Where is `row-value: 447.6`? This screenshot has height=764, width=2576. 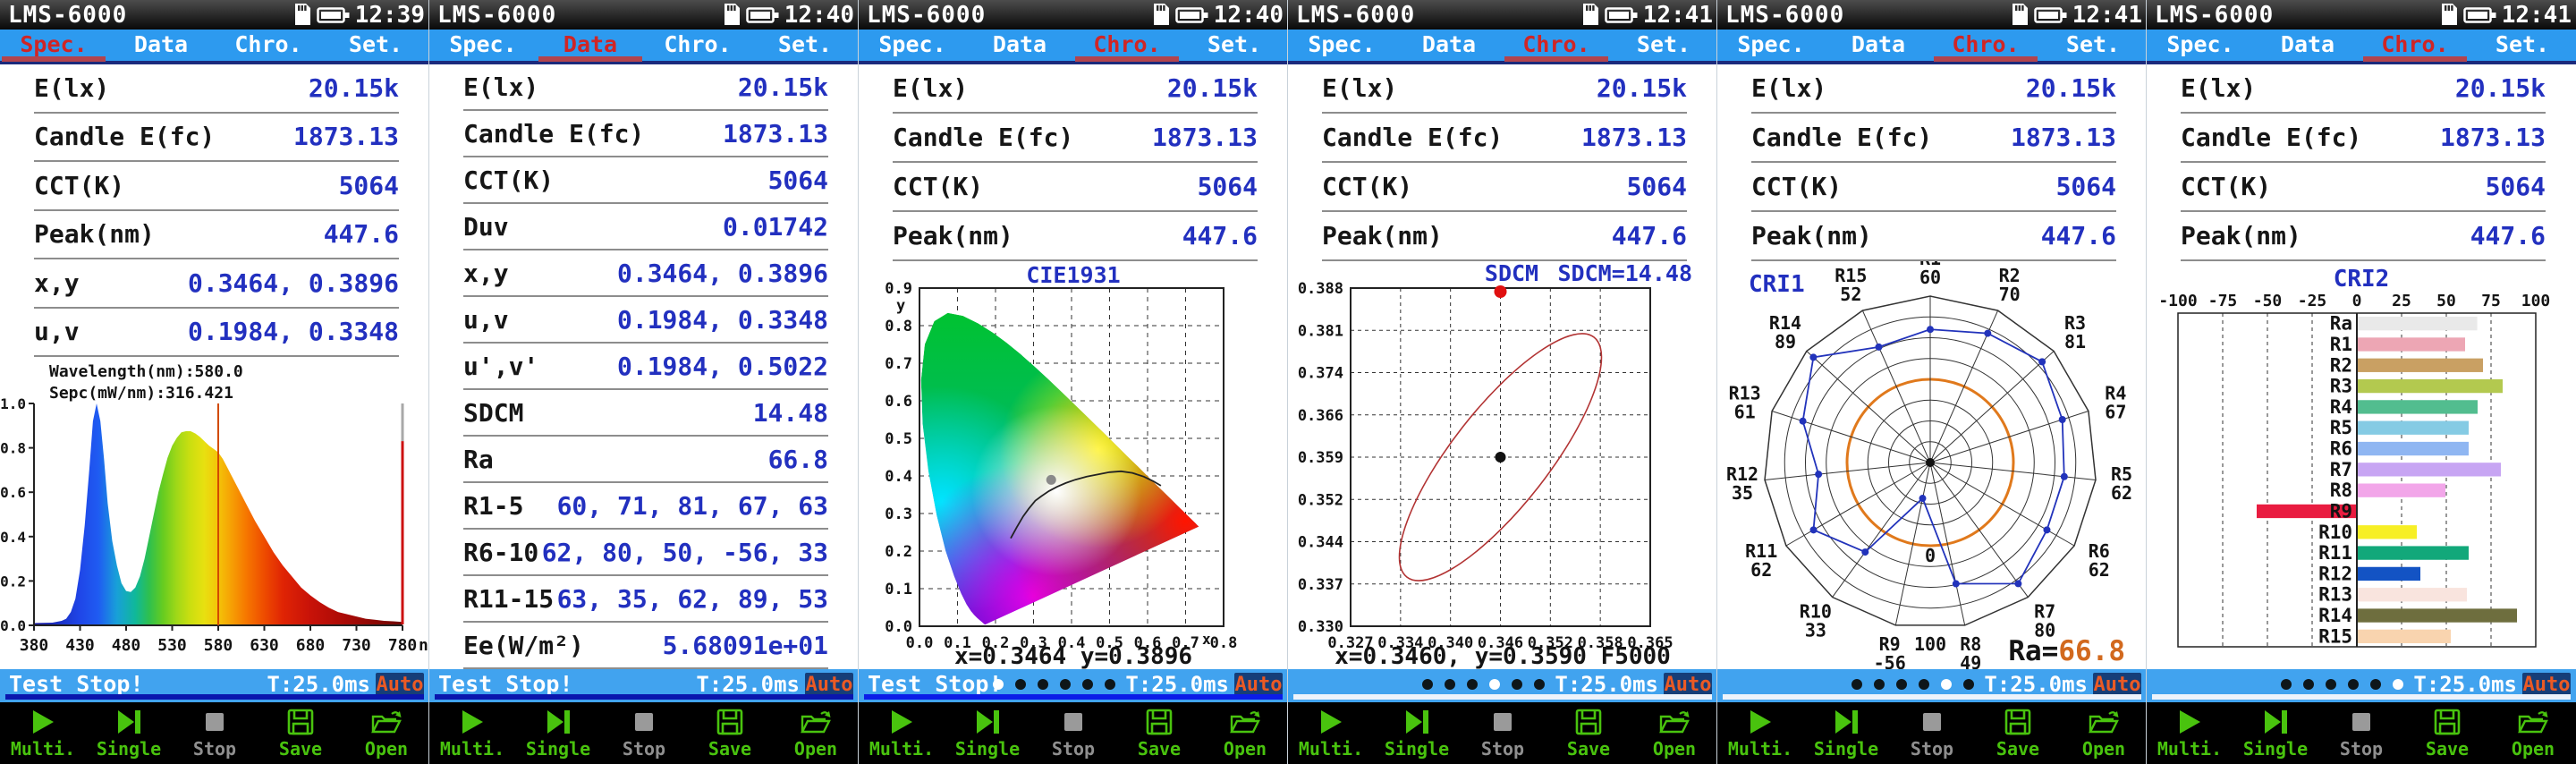
row-value: 447.6 is located at coordinates (2508, 236).